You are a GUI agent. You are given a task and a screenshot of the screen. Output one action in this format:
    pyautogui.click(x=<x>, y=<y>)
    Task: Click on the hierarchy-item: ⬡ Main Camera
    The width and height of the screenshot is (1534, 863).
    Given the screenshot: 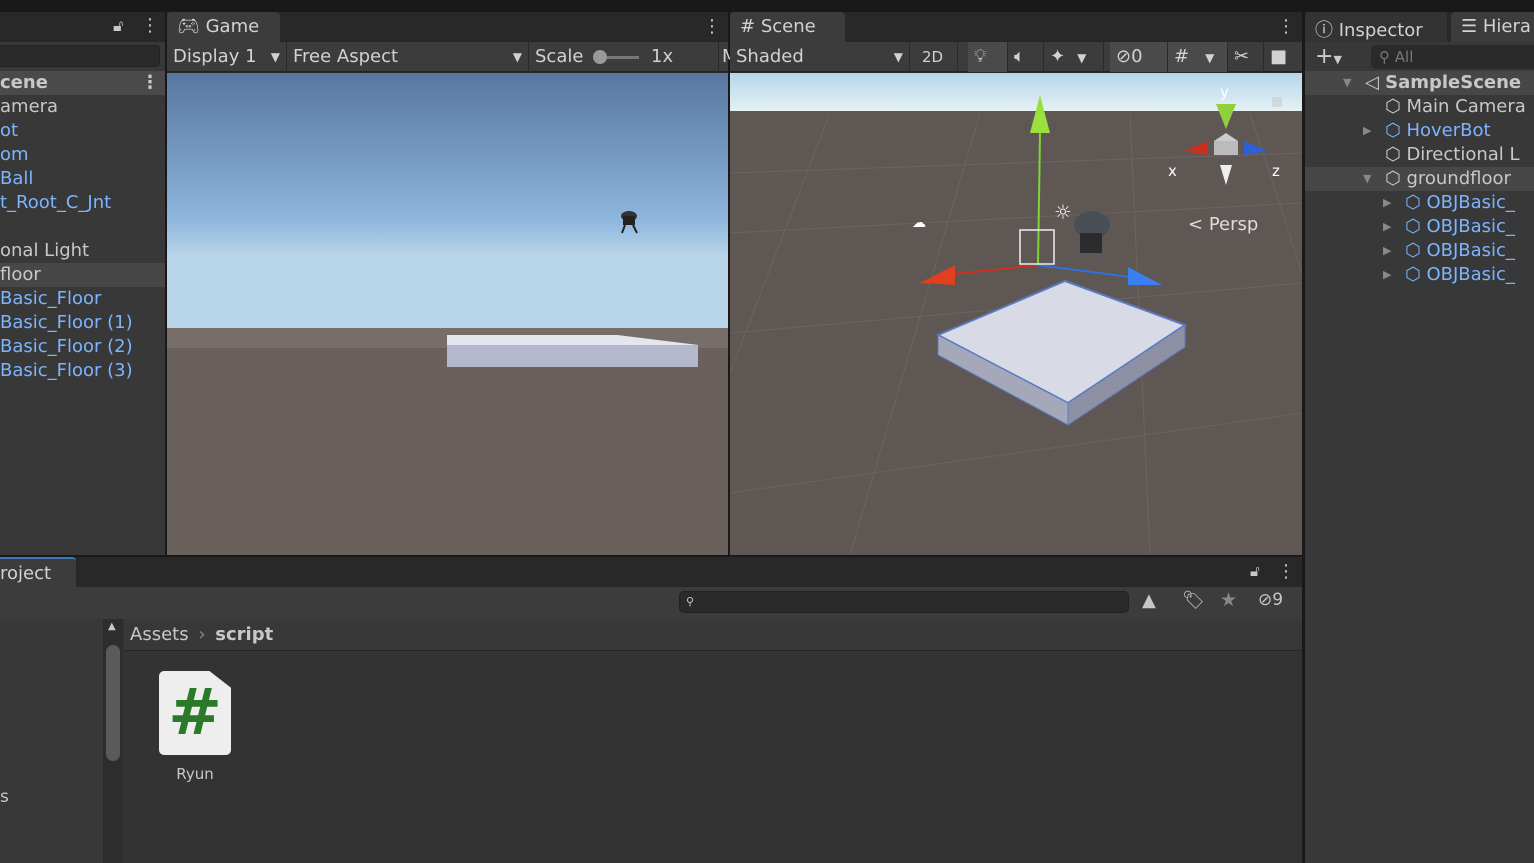 What is the action you would take?
    pyautogui.click(x=1419, y=107)
    